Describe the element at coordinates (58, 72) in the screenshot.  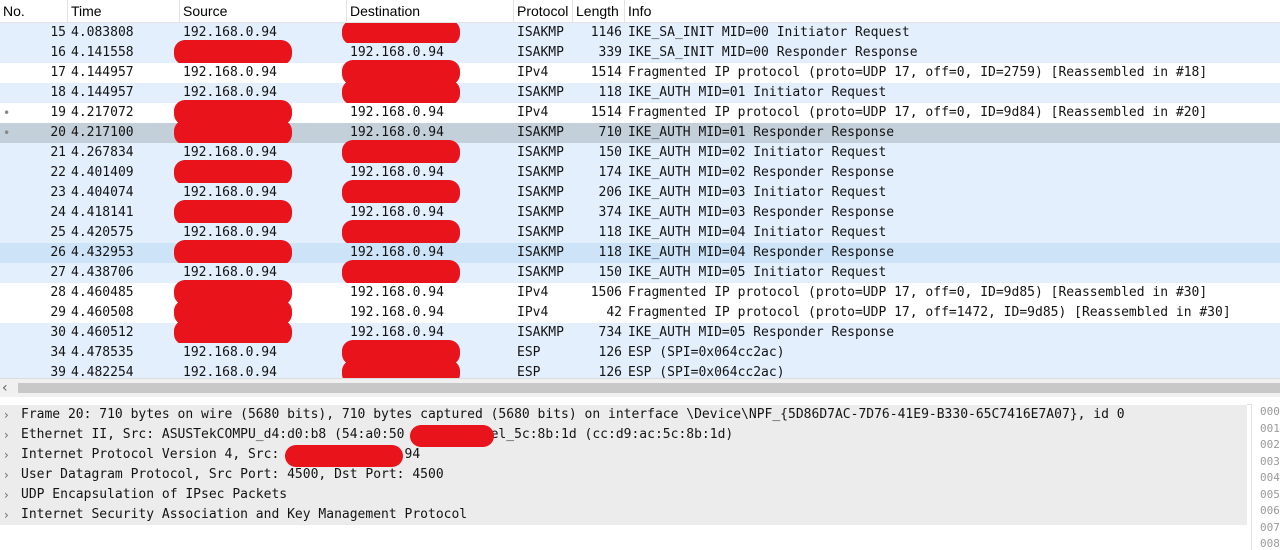
I see `packet-number: 17` at that location.